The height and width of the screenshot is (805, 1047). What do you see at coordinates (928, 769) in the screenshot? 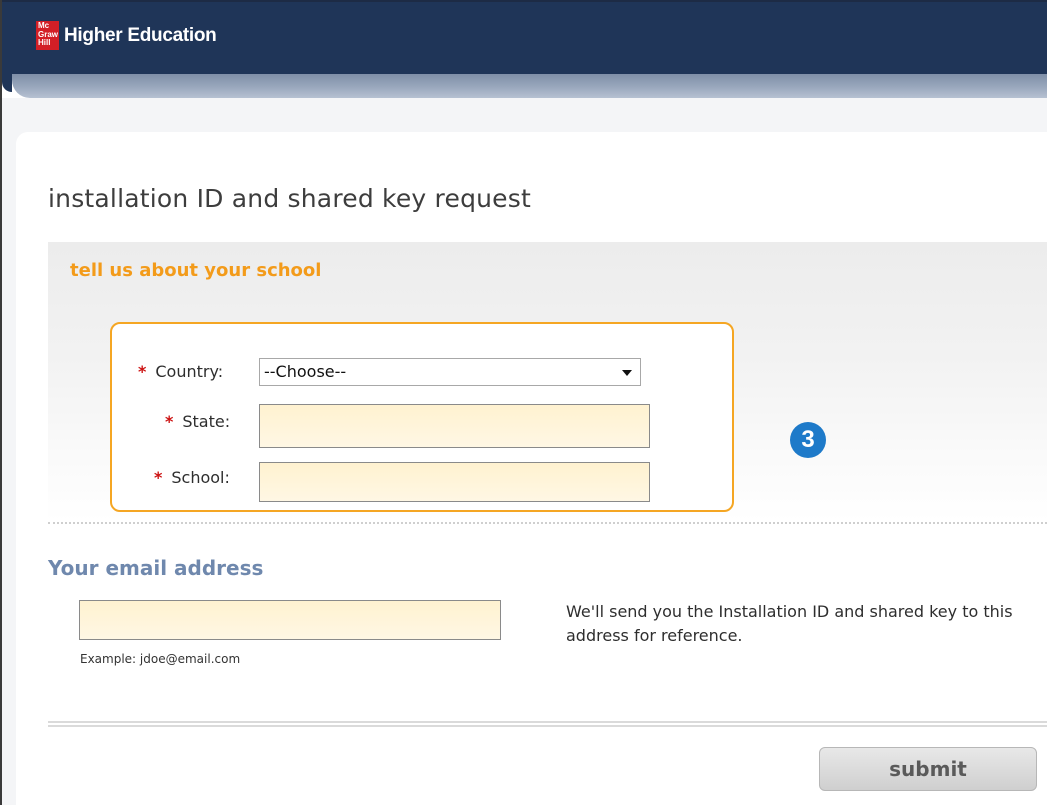
I see `submit-button: submit` at bounding box center [928, 769].